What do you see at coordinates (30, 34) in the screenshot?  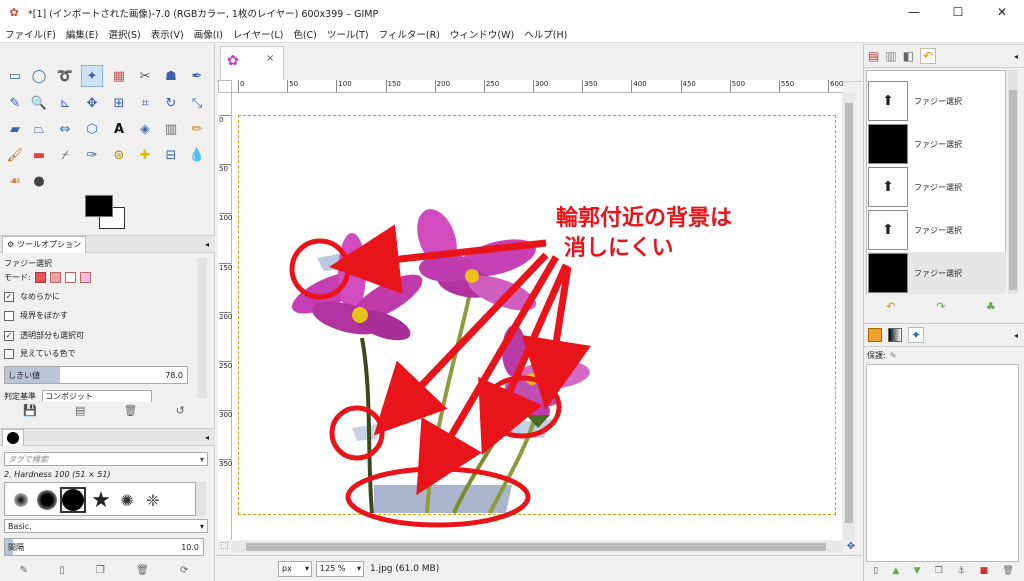 I see `menu-file: ファイル(F)` at bounding box center [30, 34].